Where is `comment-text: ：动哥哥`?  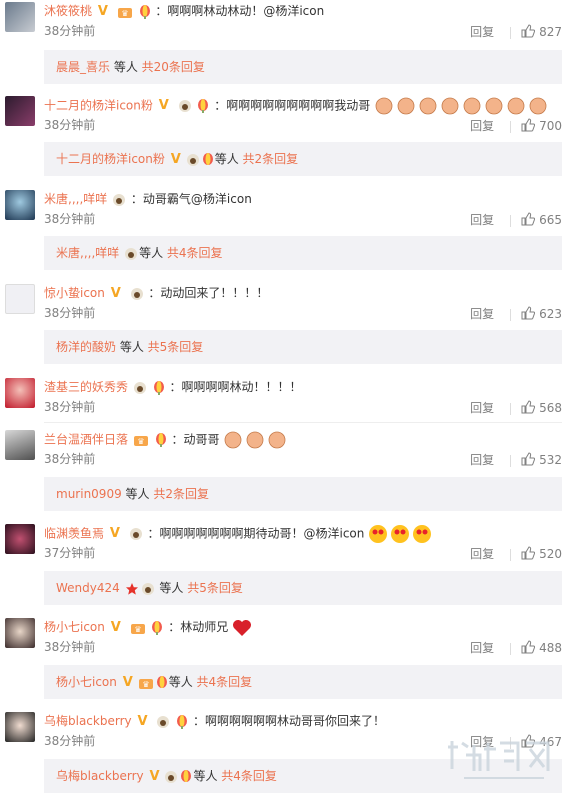
comment-text: ：动哥哥 is located at coordinates (195, 439).